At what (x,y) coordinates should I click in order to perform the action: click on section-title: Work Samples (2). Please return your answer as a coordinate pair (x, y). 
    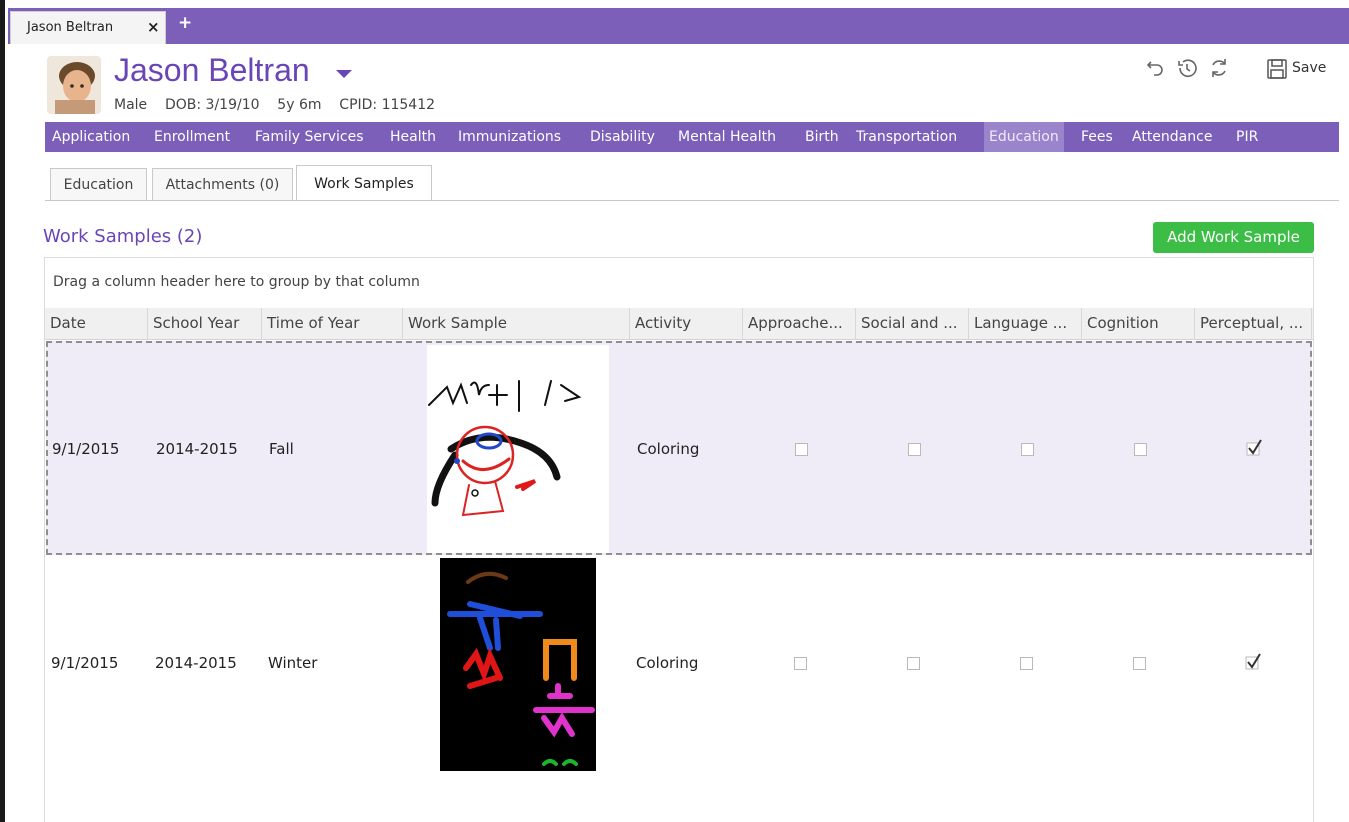
    Looking at the image, I should click on (123, 236).